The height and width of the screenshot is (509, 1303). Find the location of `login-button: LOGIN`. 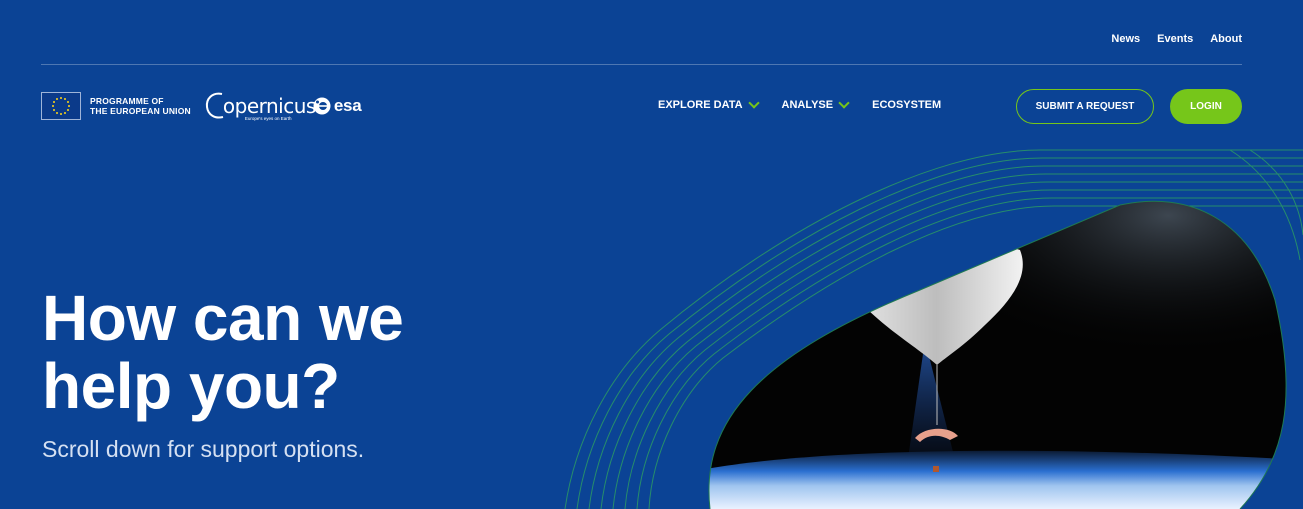

login-button: LOGIN is located at coordinates (1206, 106).